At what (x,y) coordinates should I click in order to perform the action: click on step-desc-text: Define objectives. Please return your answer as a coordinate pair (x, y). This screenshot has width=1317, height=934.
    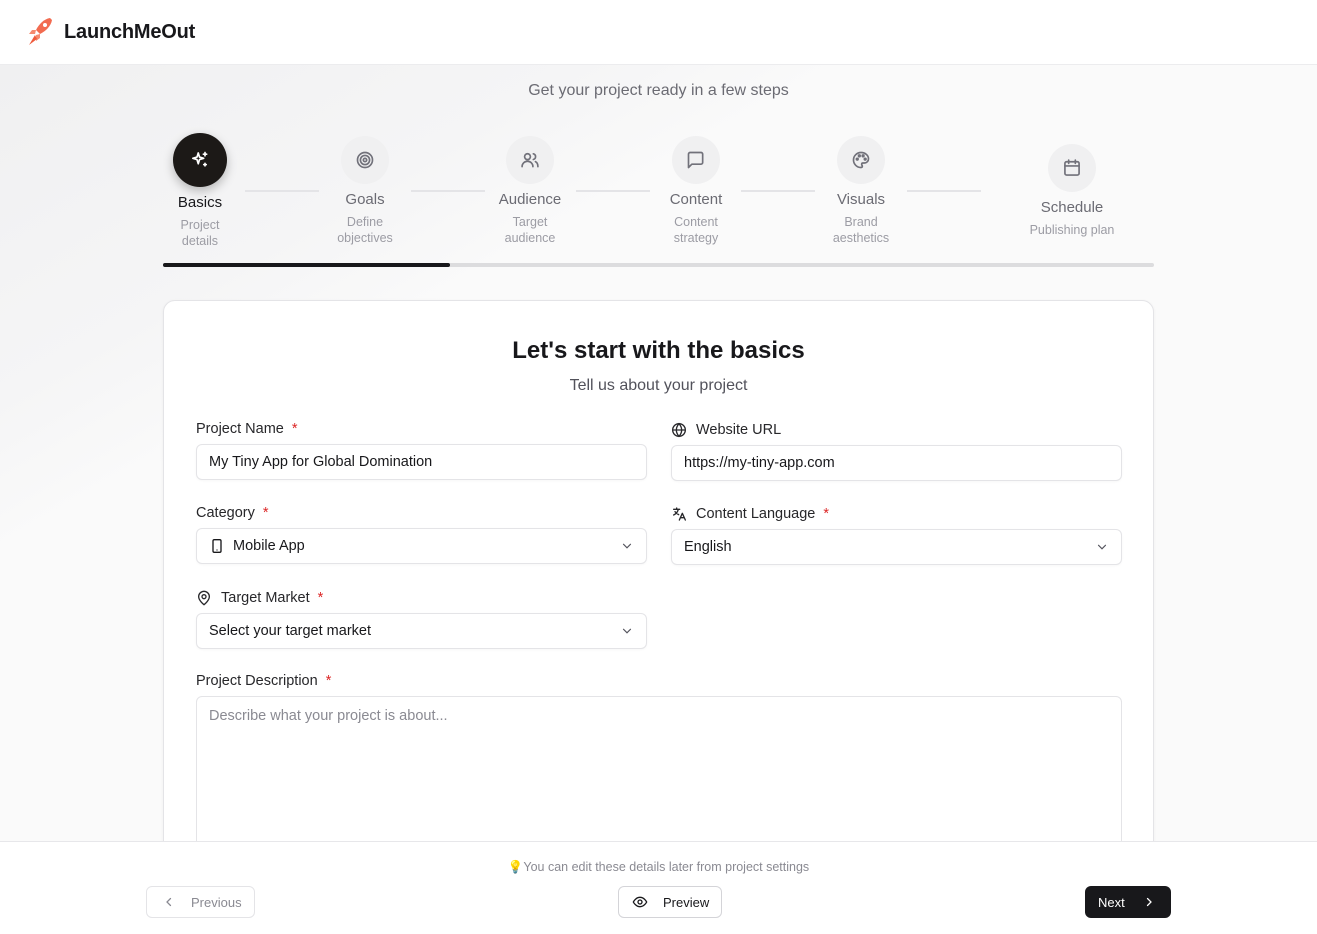
    Looking at the image, I should click on (365, 230).